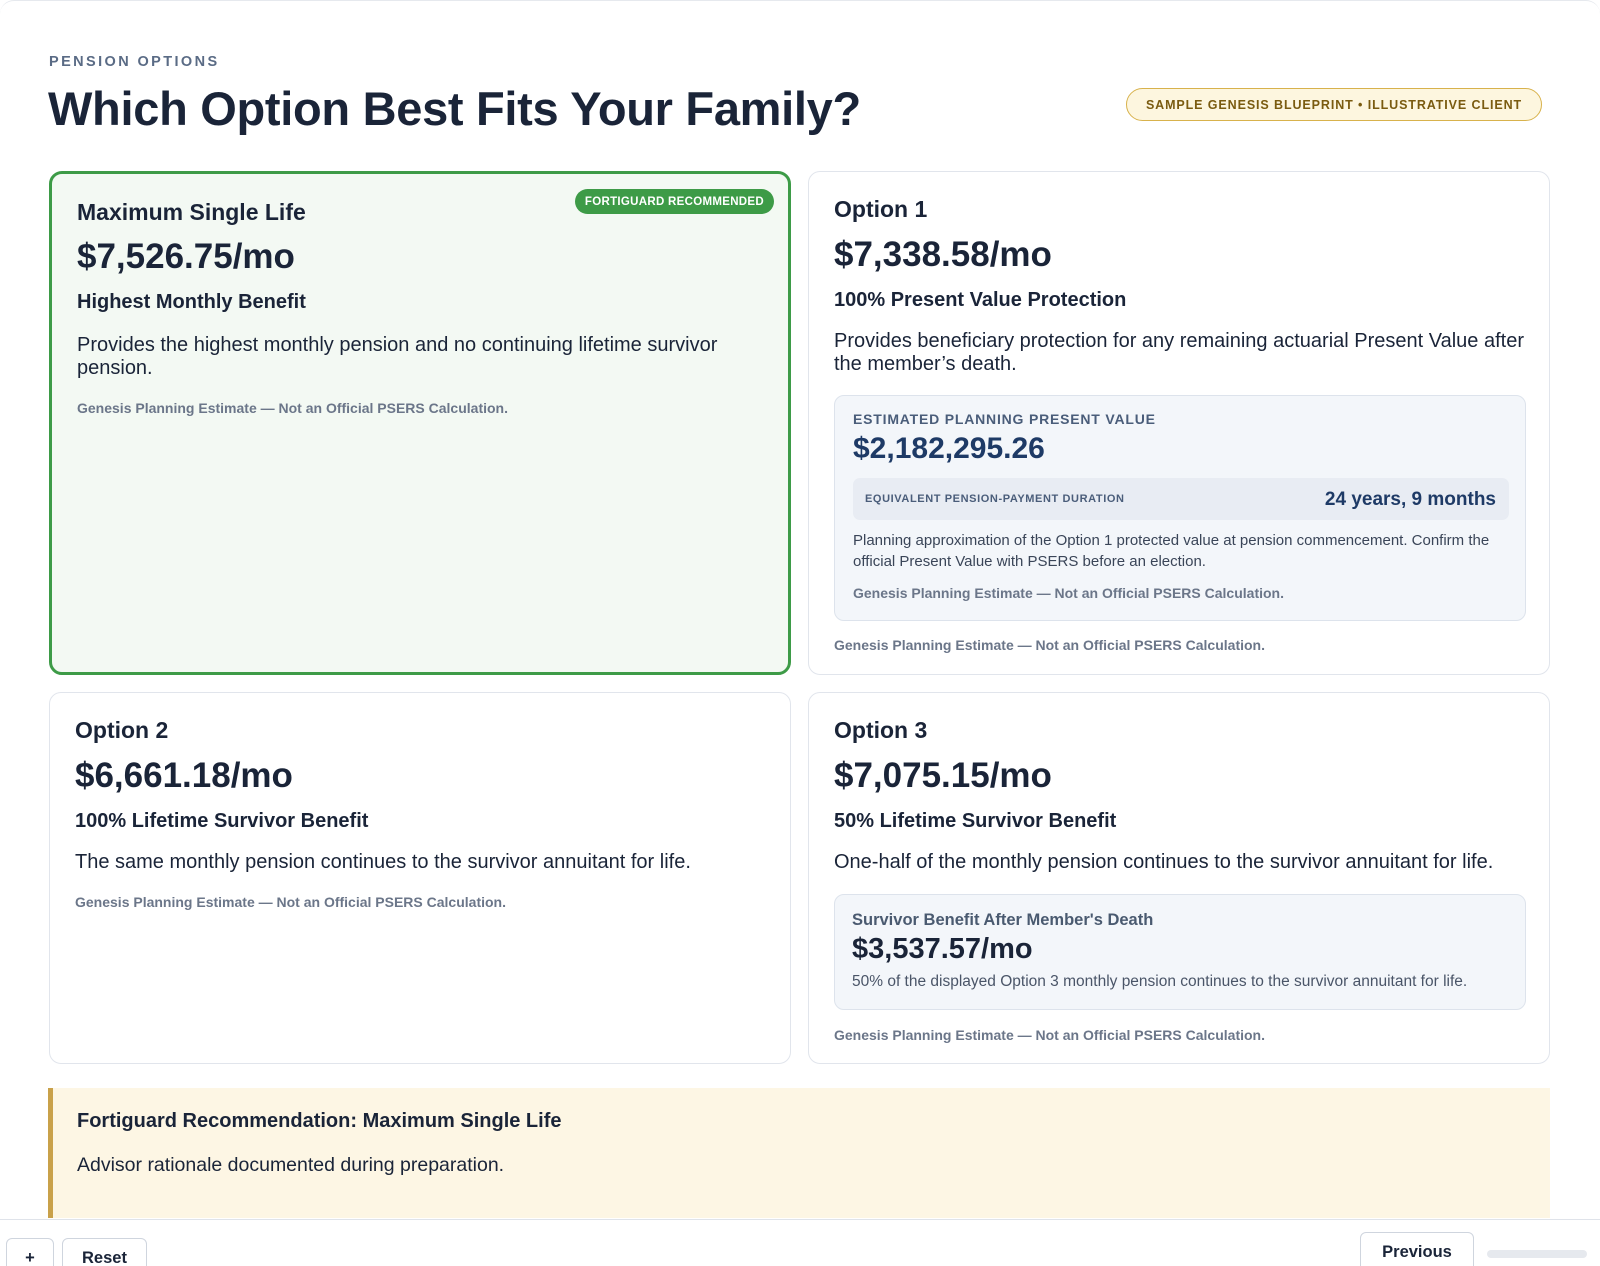  Describe the element at coordinates (881, 730) in the screenshot. I see `option-title: Option 3` at that location.